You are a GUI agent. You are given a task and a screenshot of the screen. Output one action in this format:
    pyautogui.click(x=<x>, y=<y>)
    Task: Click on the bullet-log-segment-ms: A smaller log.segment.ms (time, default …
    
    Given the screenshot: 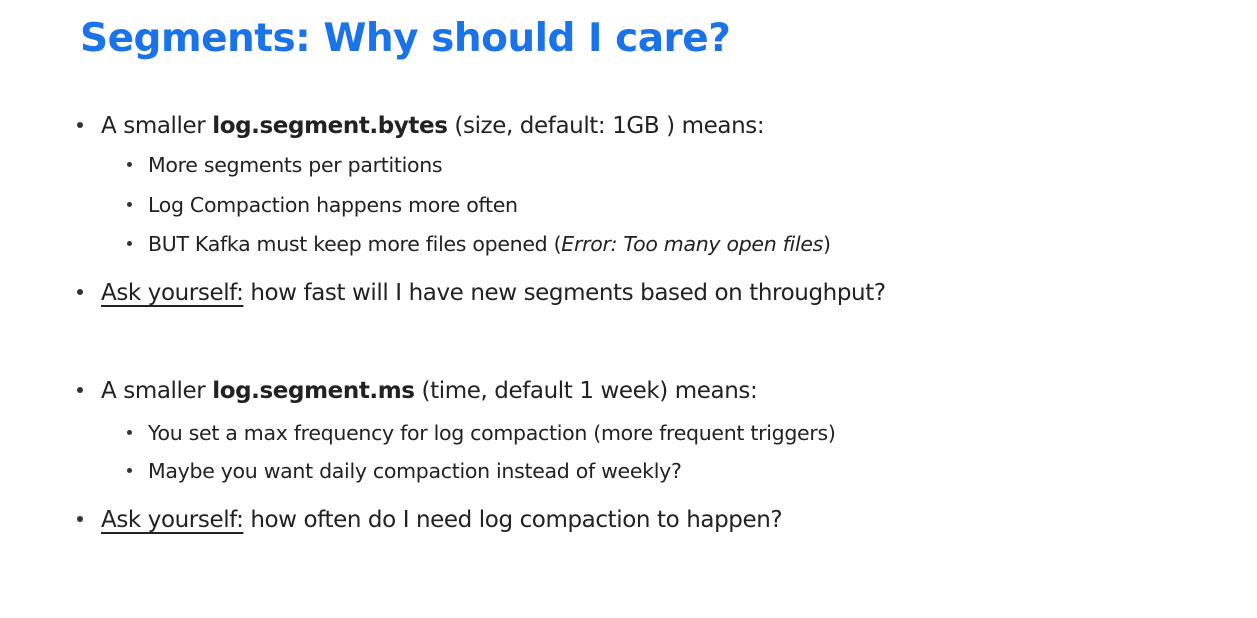 What is the action you would take?
    pyautogui.click(x=417, y=391)
    